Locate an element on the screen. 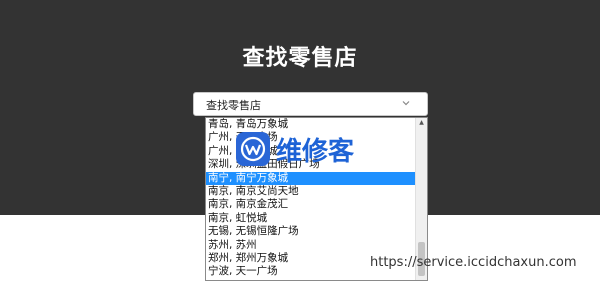 This screenshot has height=281, width=600. chevron-down-icon is located at coordinates (406, 103).